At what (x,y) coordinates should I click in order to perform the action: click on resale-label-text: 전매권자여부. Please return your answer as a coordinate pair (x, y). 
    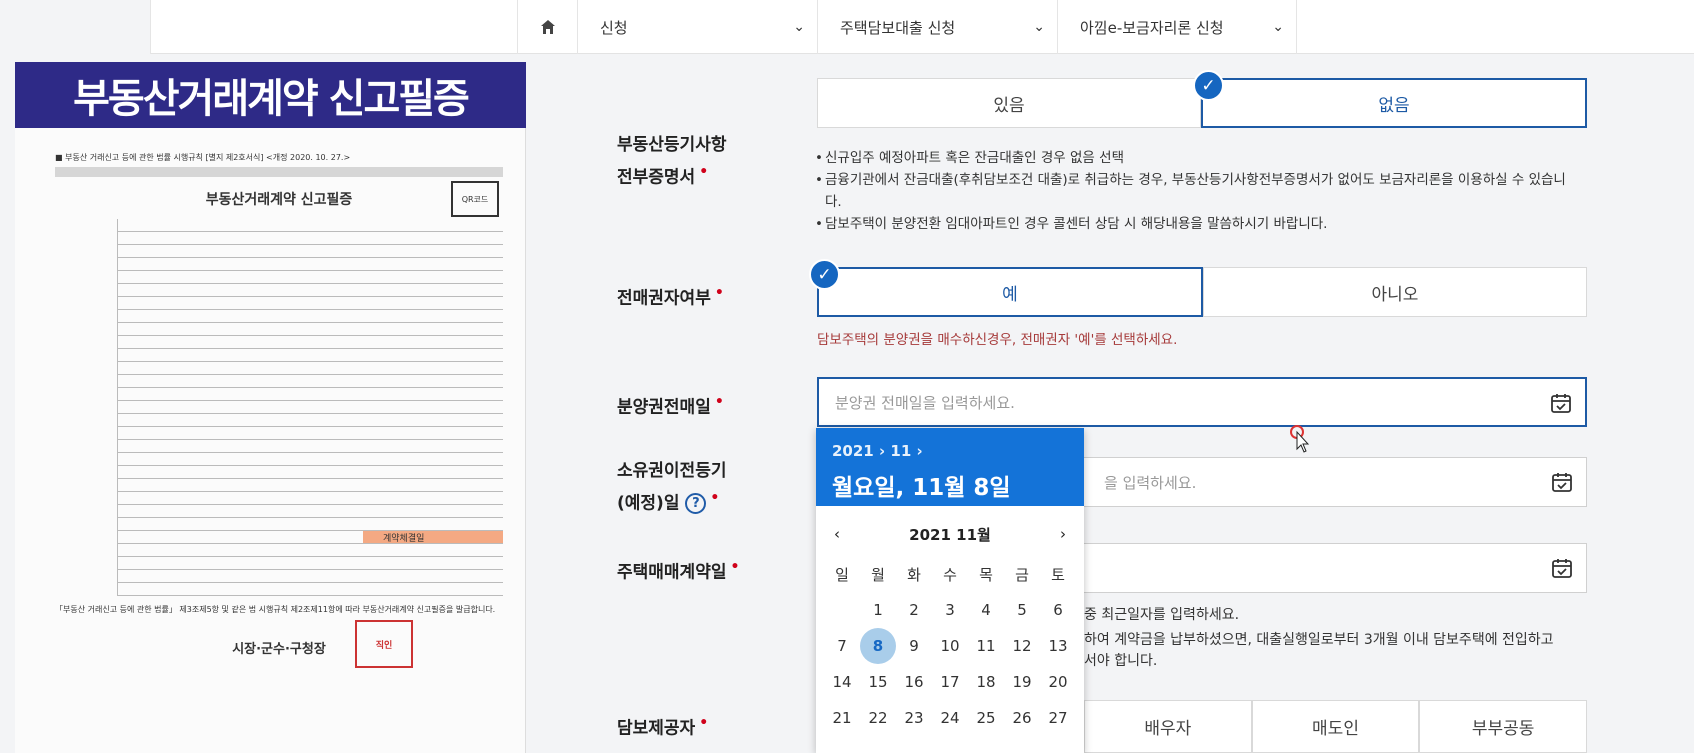
    Looking at the image, I should click on (664, 298).